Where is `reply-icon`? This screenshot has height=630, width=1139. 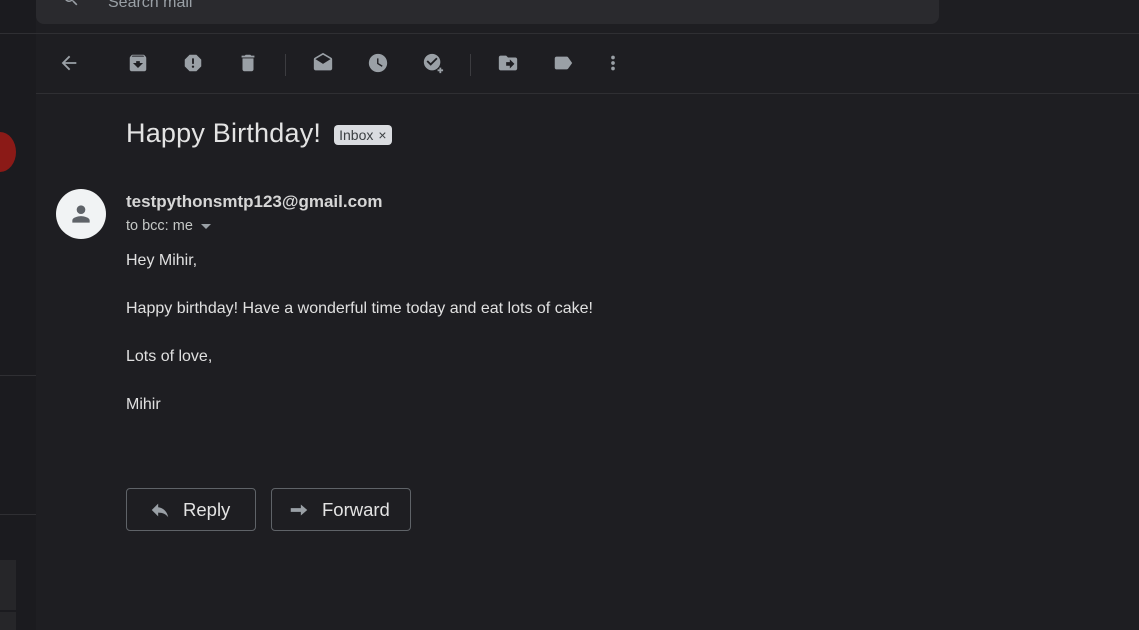
reply-icon is located at coordinates (160, 510).